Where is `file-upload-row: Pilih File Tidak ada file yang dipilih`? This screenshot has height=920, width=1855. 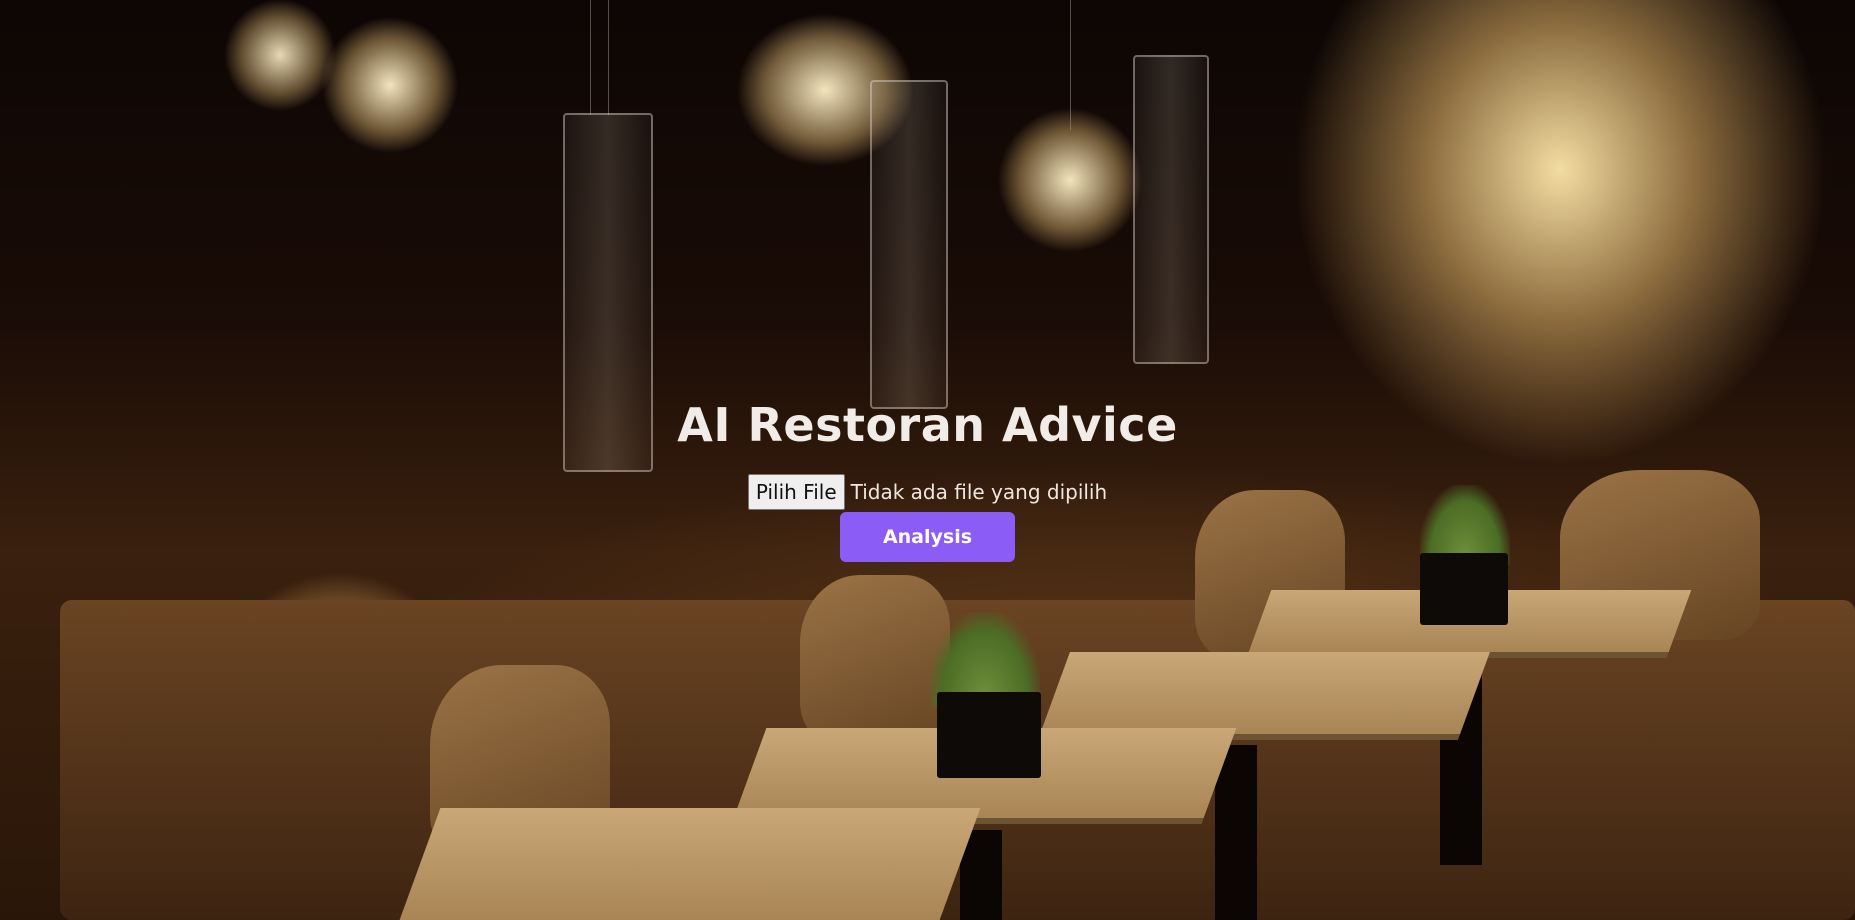
file-upload-row: Pilih File Tidak ada file yang dipilih is located at coordinates (927, 492).